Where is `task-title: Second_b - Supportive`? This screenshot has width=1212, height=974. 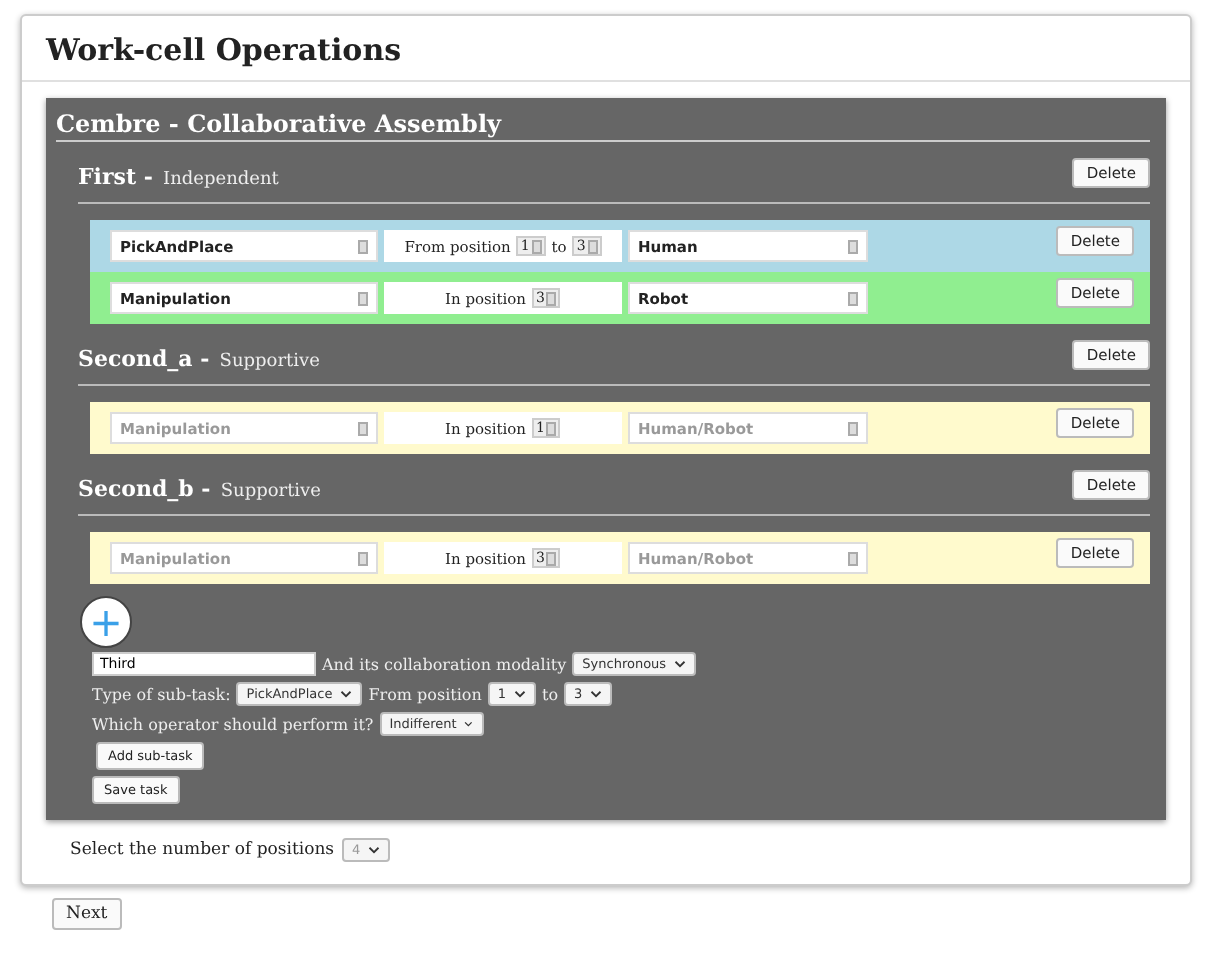
task-title: Second_b - Supportive is located at coordinates (199, 489).